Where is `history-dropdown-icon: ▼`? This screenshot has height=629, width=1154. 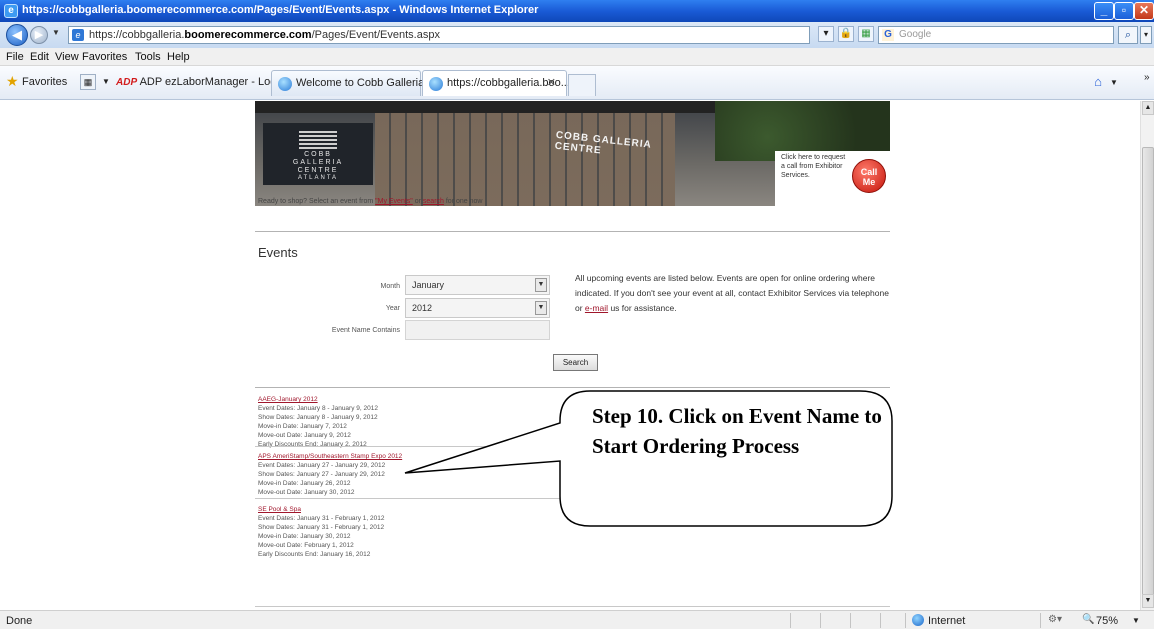
history-dropdown-icon: ▼ is located at coordinates (56, 32).